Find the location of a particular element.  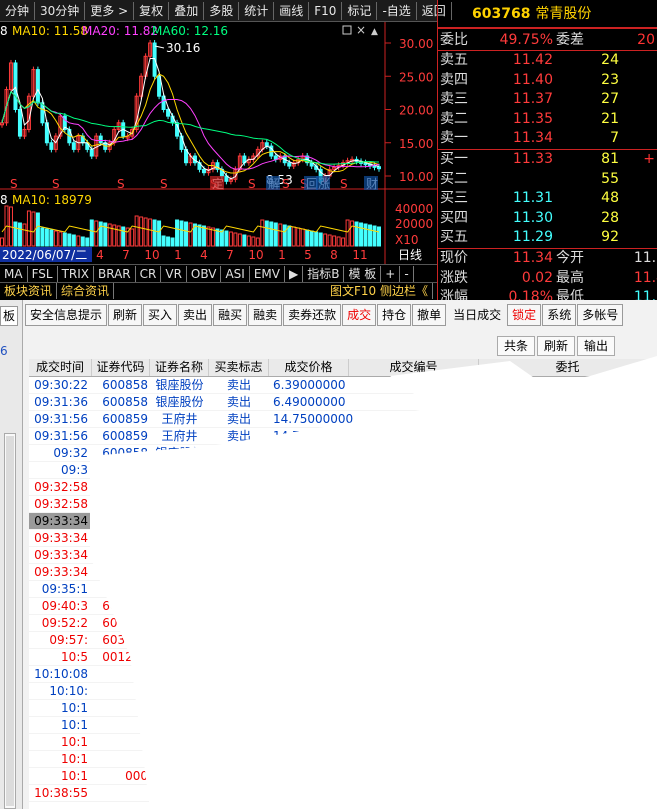

trade-button: 卖出 is located at coordinates (195, 315).